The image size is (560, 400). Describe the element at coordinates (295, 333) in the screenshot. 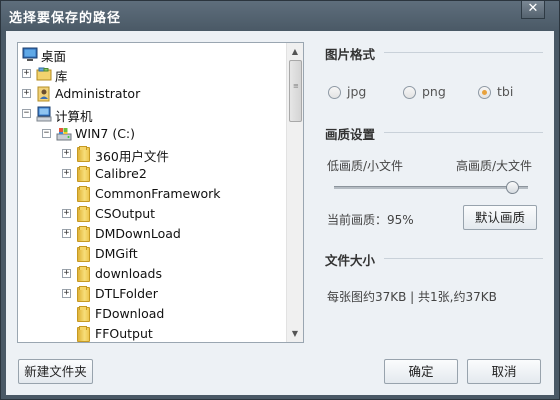

I see `scroll-down-icon: ▼` at that location.